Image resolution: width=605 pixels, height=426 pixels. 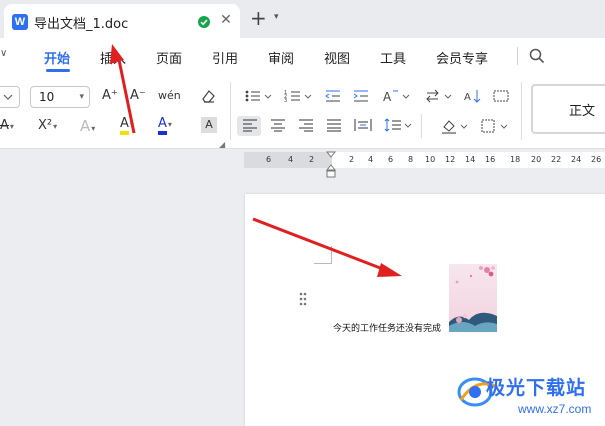 I want to click on superscript-button: X²▾, so click(x=47, y=126).